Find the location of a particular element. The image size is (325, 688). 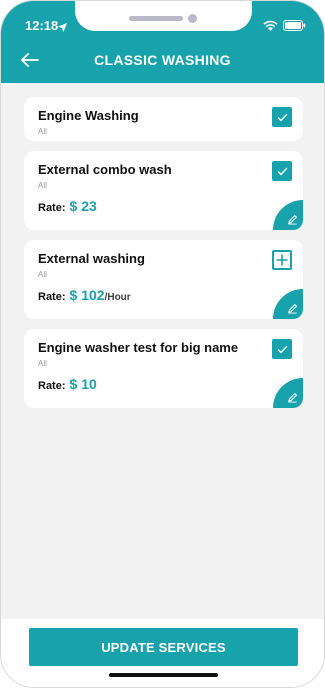

app-header: 12:18 CLASSIC WASHING is located at coordinates (162, 42).